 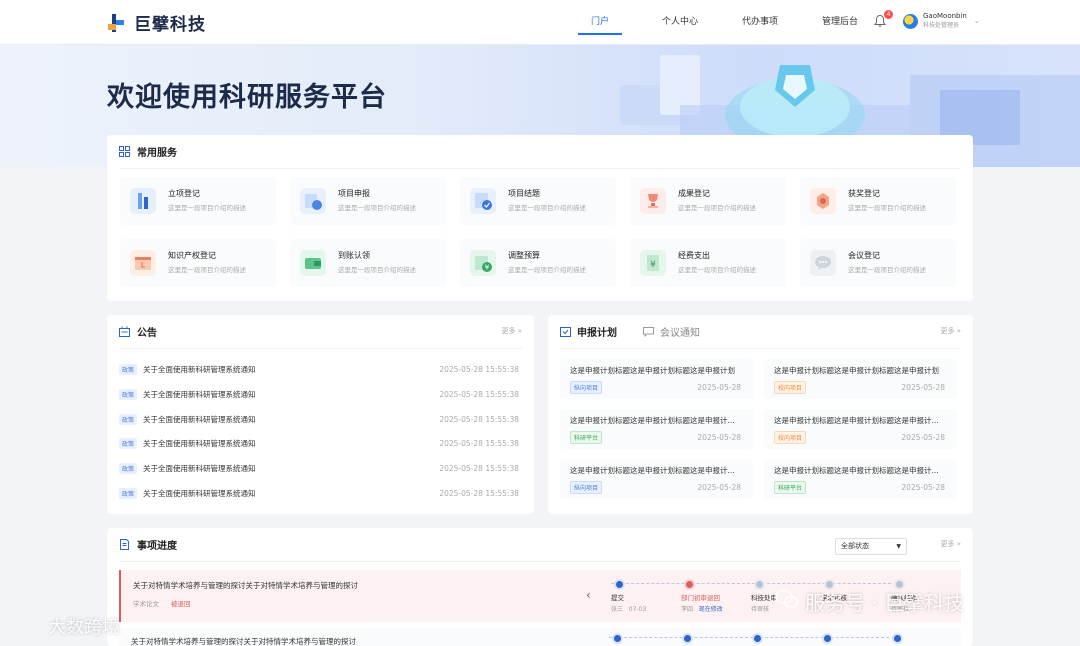 I want to click on services-header: 常用服务, so click(x=540, y=152).